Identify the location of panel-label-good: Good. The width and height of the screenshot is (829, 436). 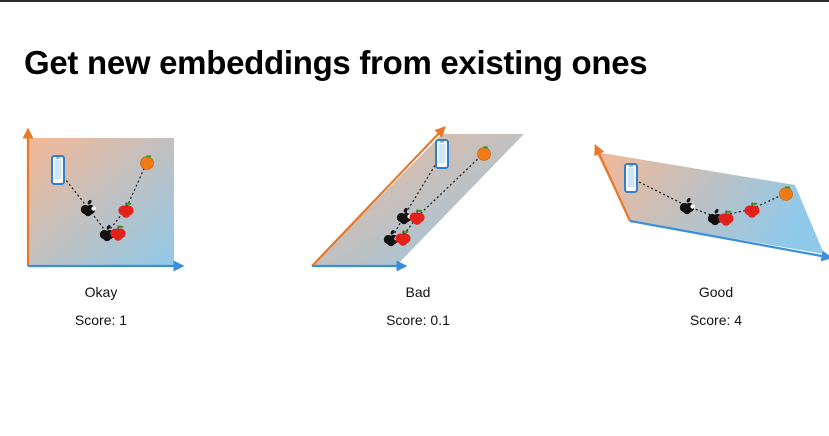
(716, 292).